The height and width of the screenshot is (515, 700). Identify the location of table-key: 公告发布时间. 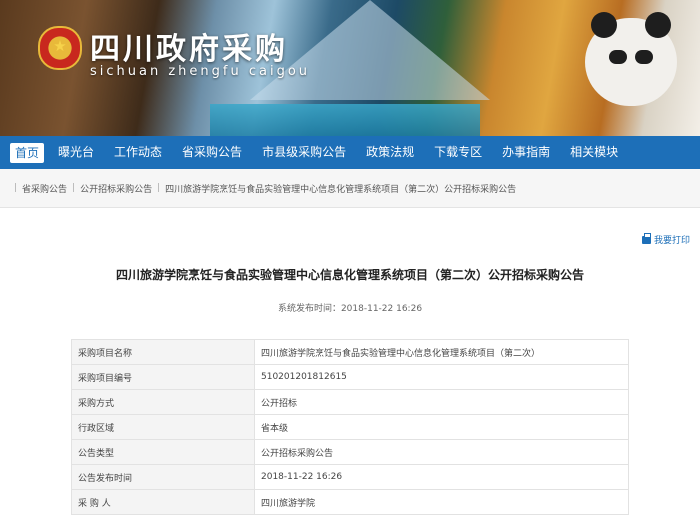
(163, 477).